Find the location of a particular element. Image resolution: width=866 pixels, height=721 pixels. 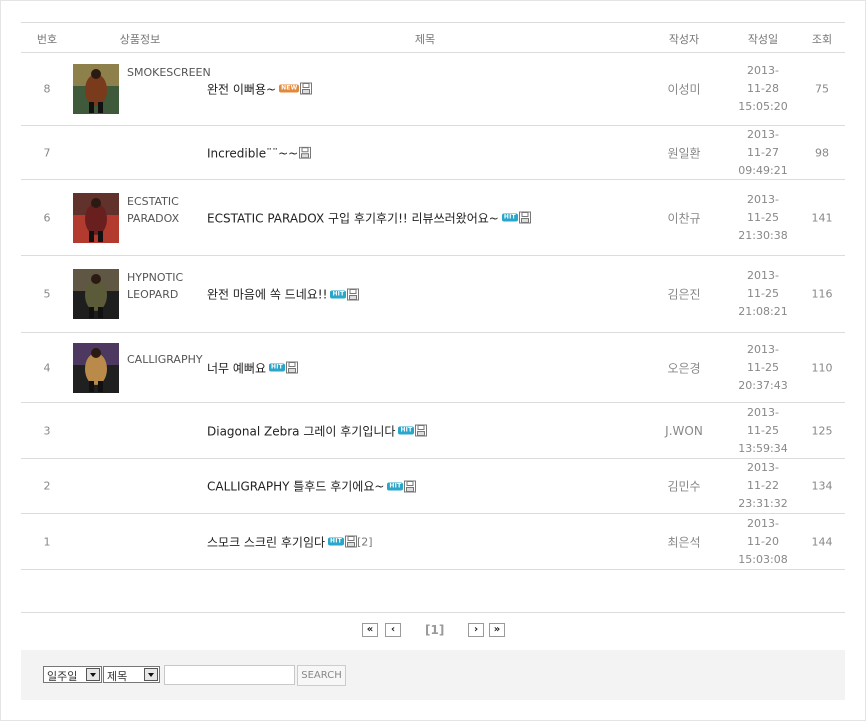

title-cell: CALLIGRAPHY 틀후드 후기에요~ HIT is located at coordinates (312, 486).